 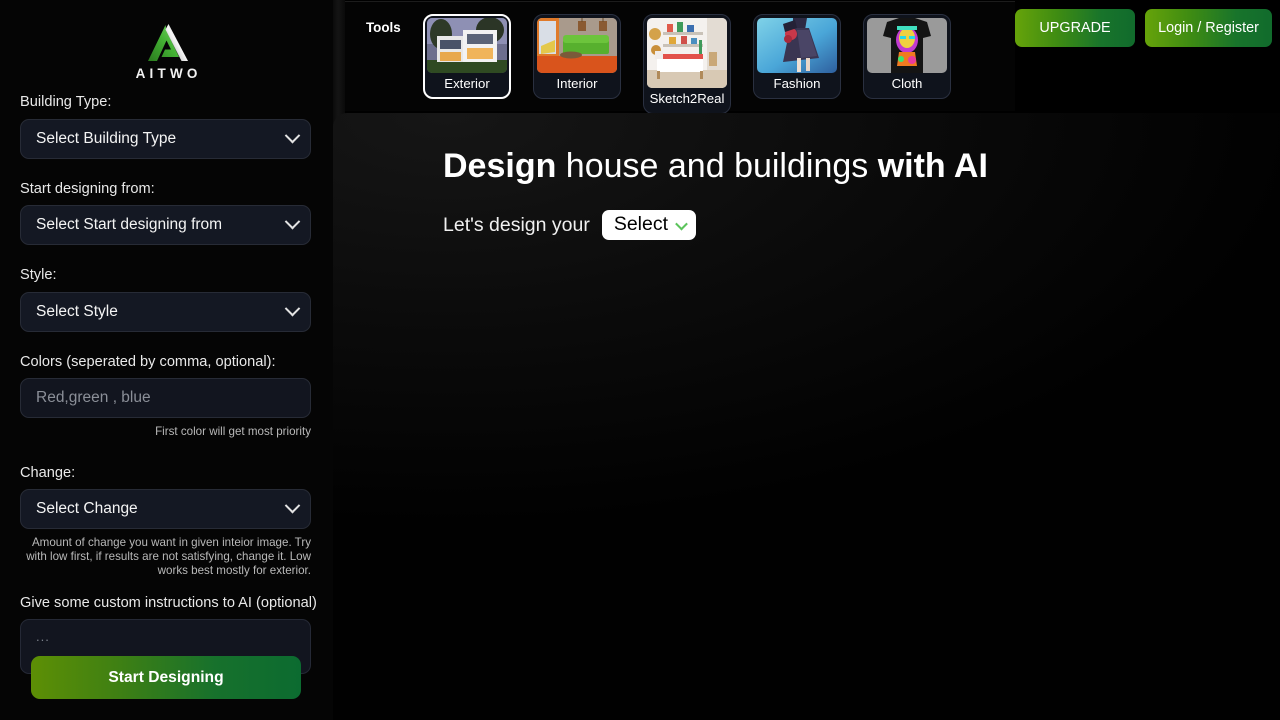 What do you see at coordinates (165, 311) in the screenshot?
I see `select-style: Select Style` at bounding box center [165, 311].